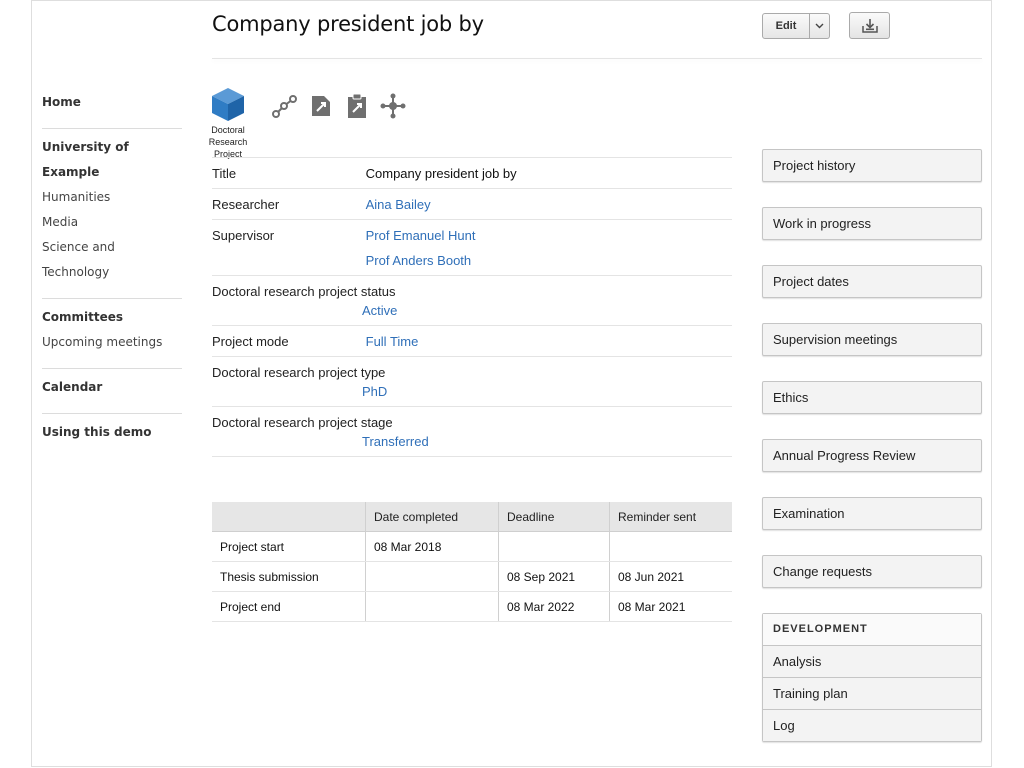 This screenshot has width=1024, height=768. Describe the element at coordinates (228, 130) in the screenshot. I see `object-type-label-1: Doctoral` at that location.